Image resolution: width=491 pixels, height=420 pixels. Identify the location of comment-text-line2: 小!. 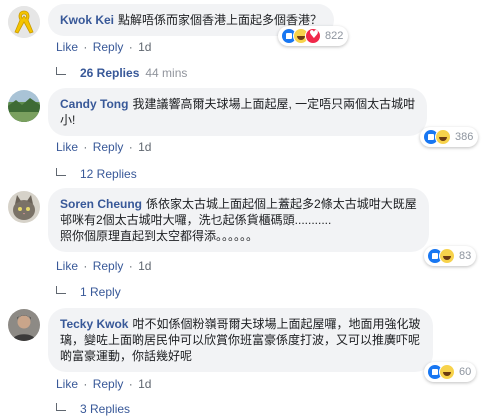
(68, 120).